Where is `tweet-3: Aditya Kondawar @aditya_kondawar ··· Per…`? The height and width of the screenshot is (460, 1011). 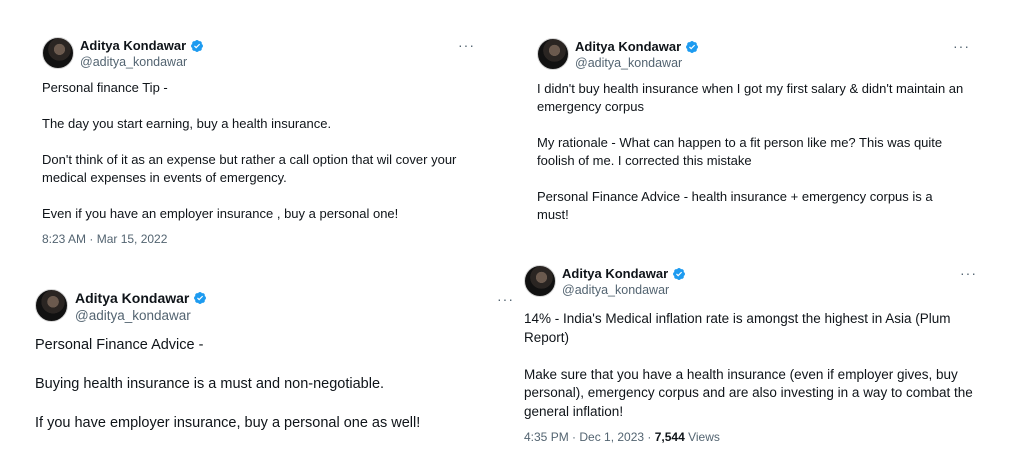
tweet-3: Aditya Kondawar @aditya_kondawar ··· Per… is located at coordinates (275, 361).